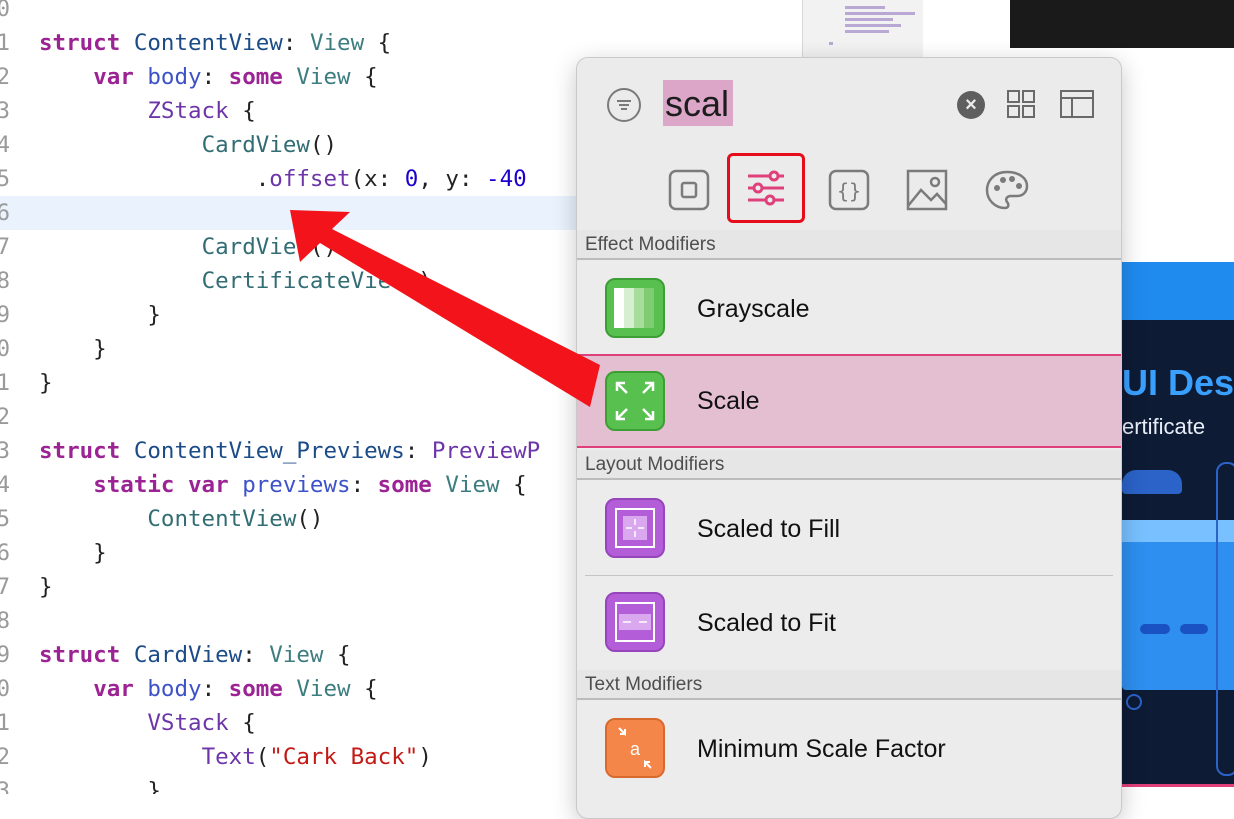 This screenshot has height=819, width=1234. I want to click on background-window, so click(1122, 24).